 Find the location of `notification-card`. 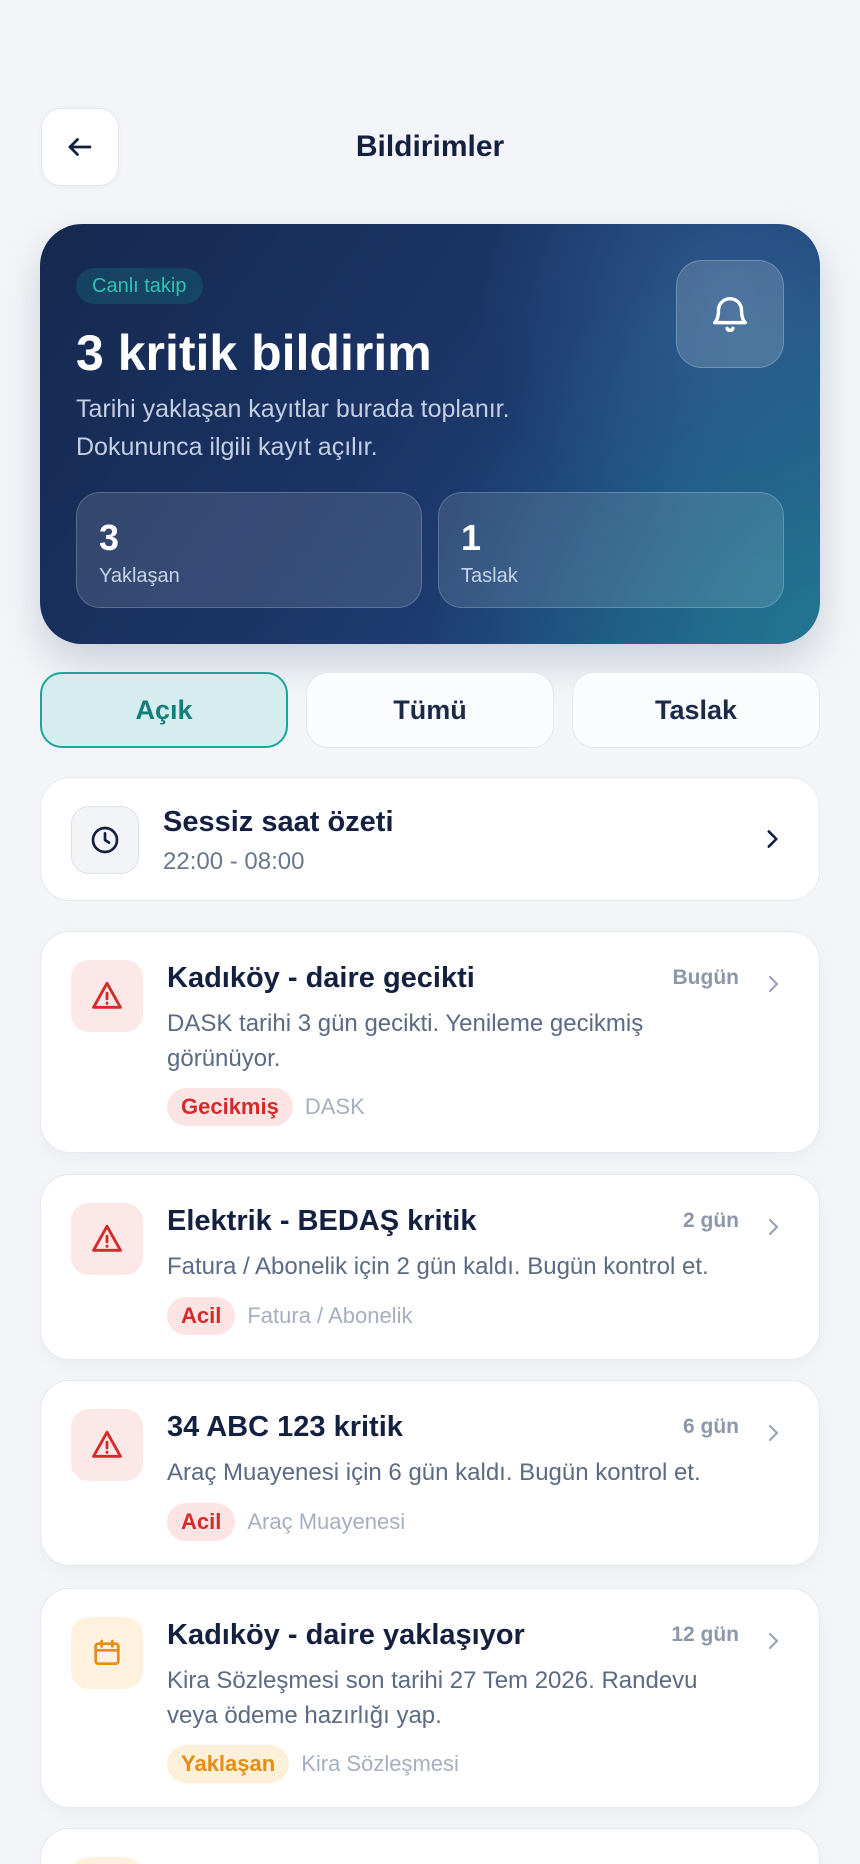

notification-card is located at coordinates (430, 1846).